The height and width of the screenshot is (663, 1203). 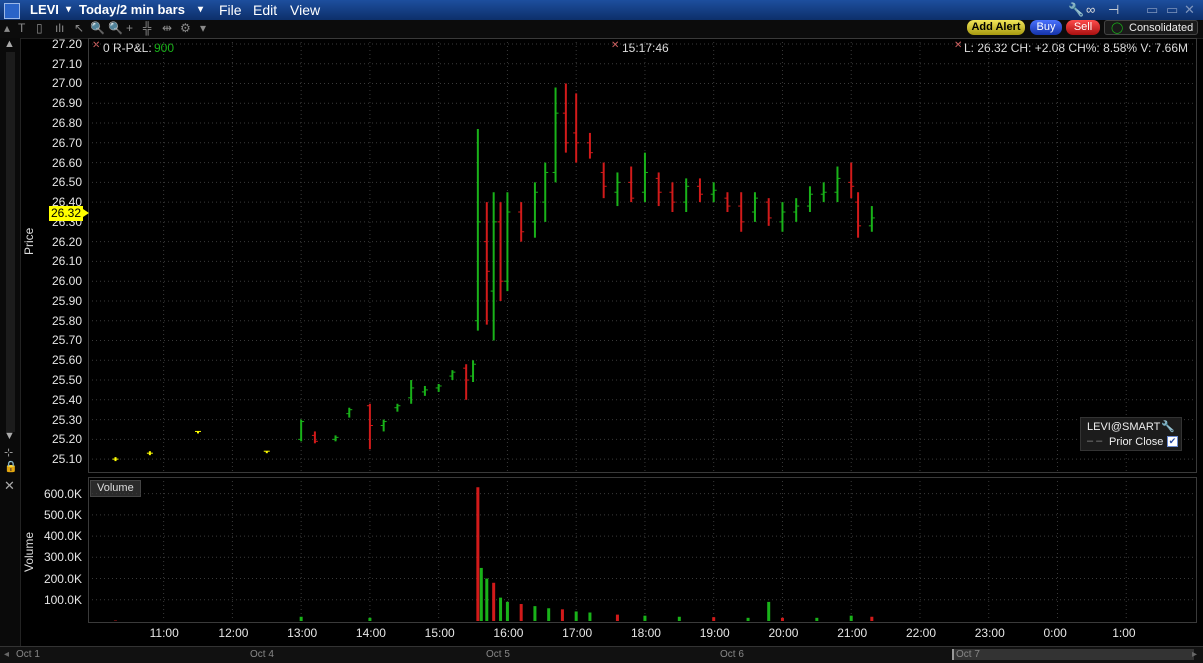 I want to click on scroll-left-icon: ◂, so click(x=6, y=654).